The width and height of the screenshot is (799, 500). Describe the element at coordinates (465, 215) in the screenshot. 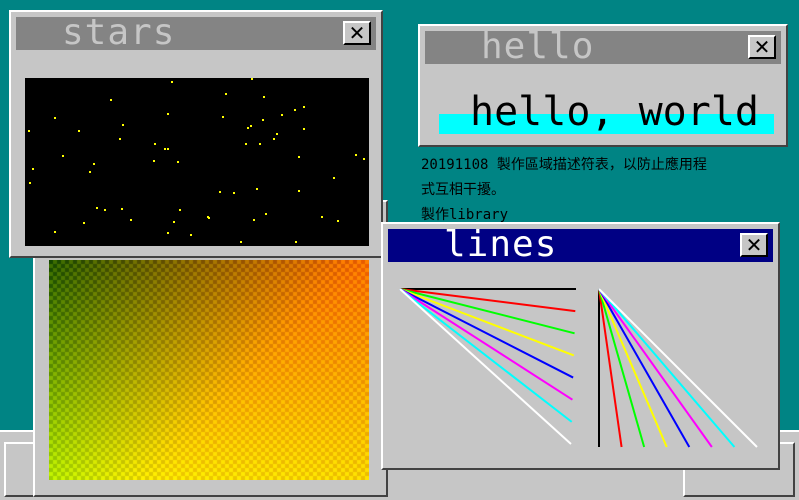

I see `desktop-text-line3: 製作library` at that location.